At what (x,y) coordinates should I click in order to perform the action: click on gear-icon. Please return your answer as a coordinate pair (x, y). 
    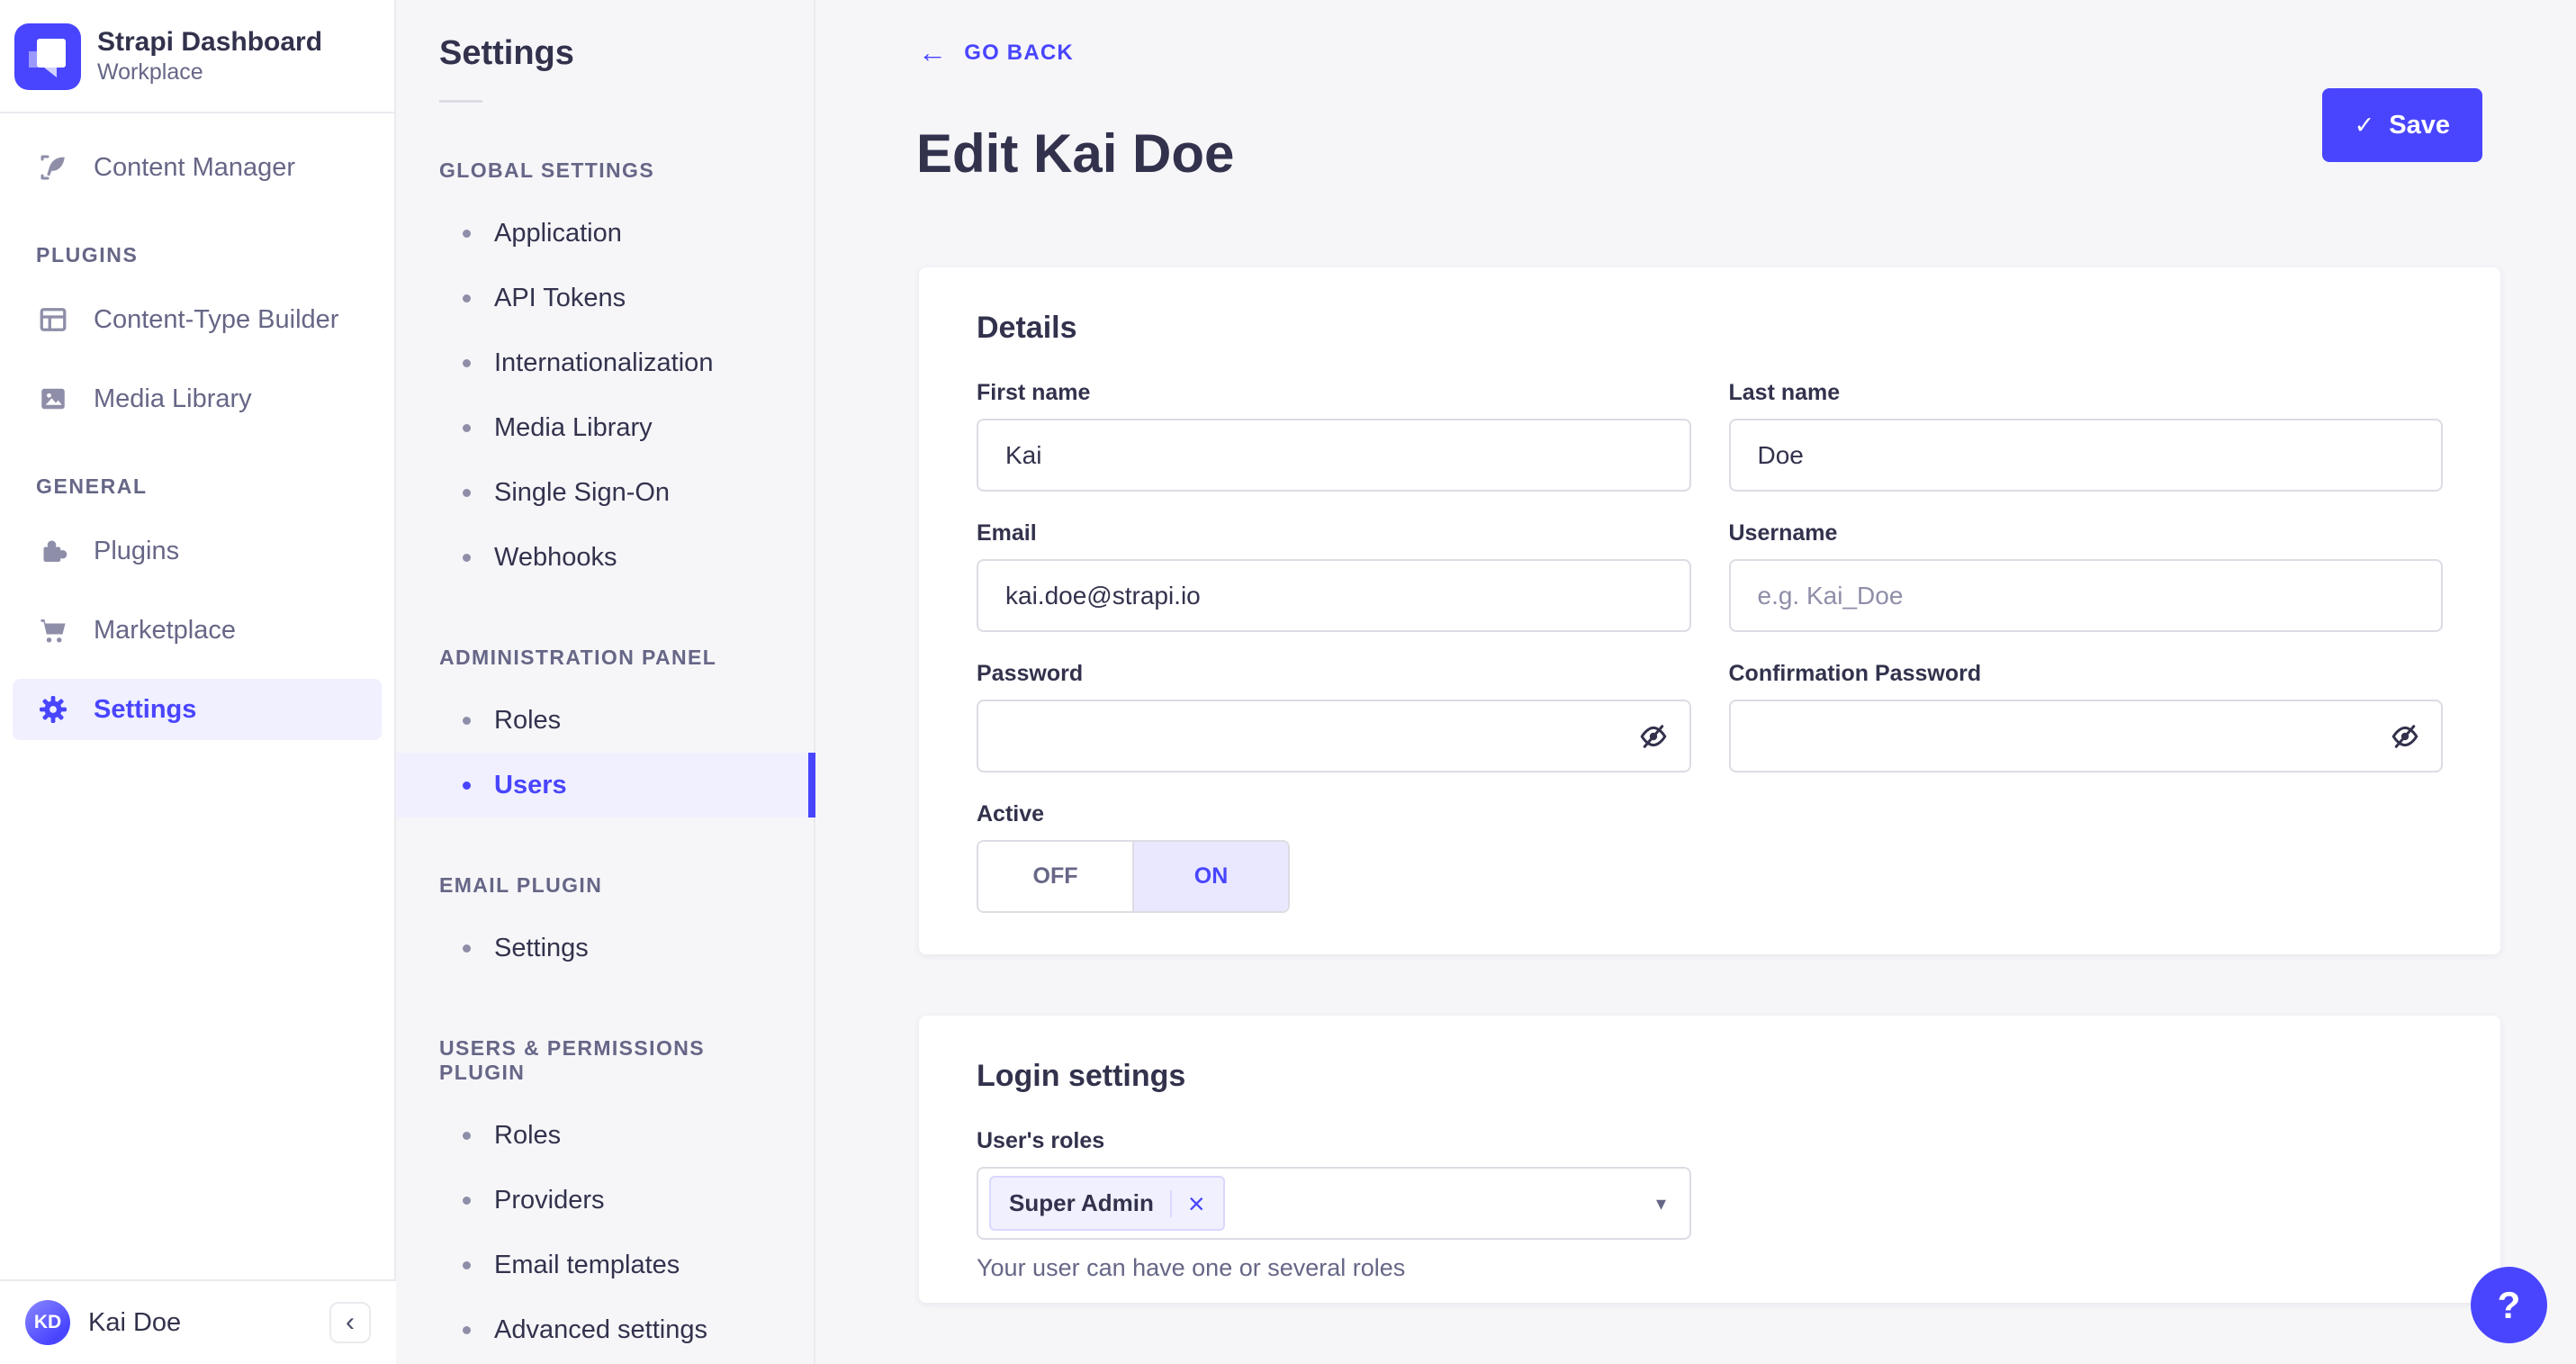
    Looking at the image, I should click on (53, 709).